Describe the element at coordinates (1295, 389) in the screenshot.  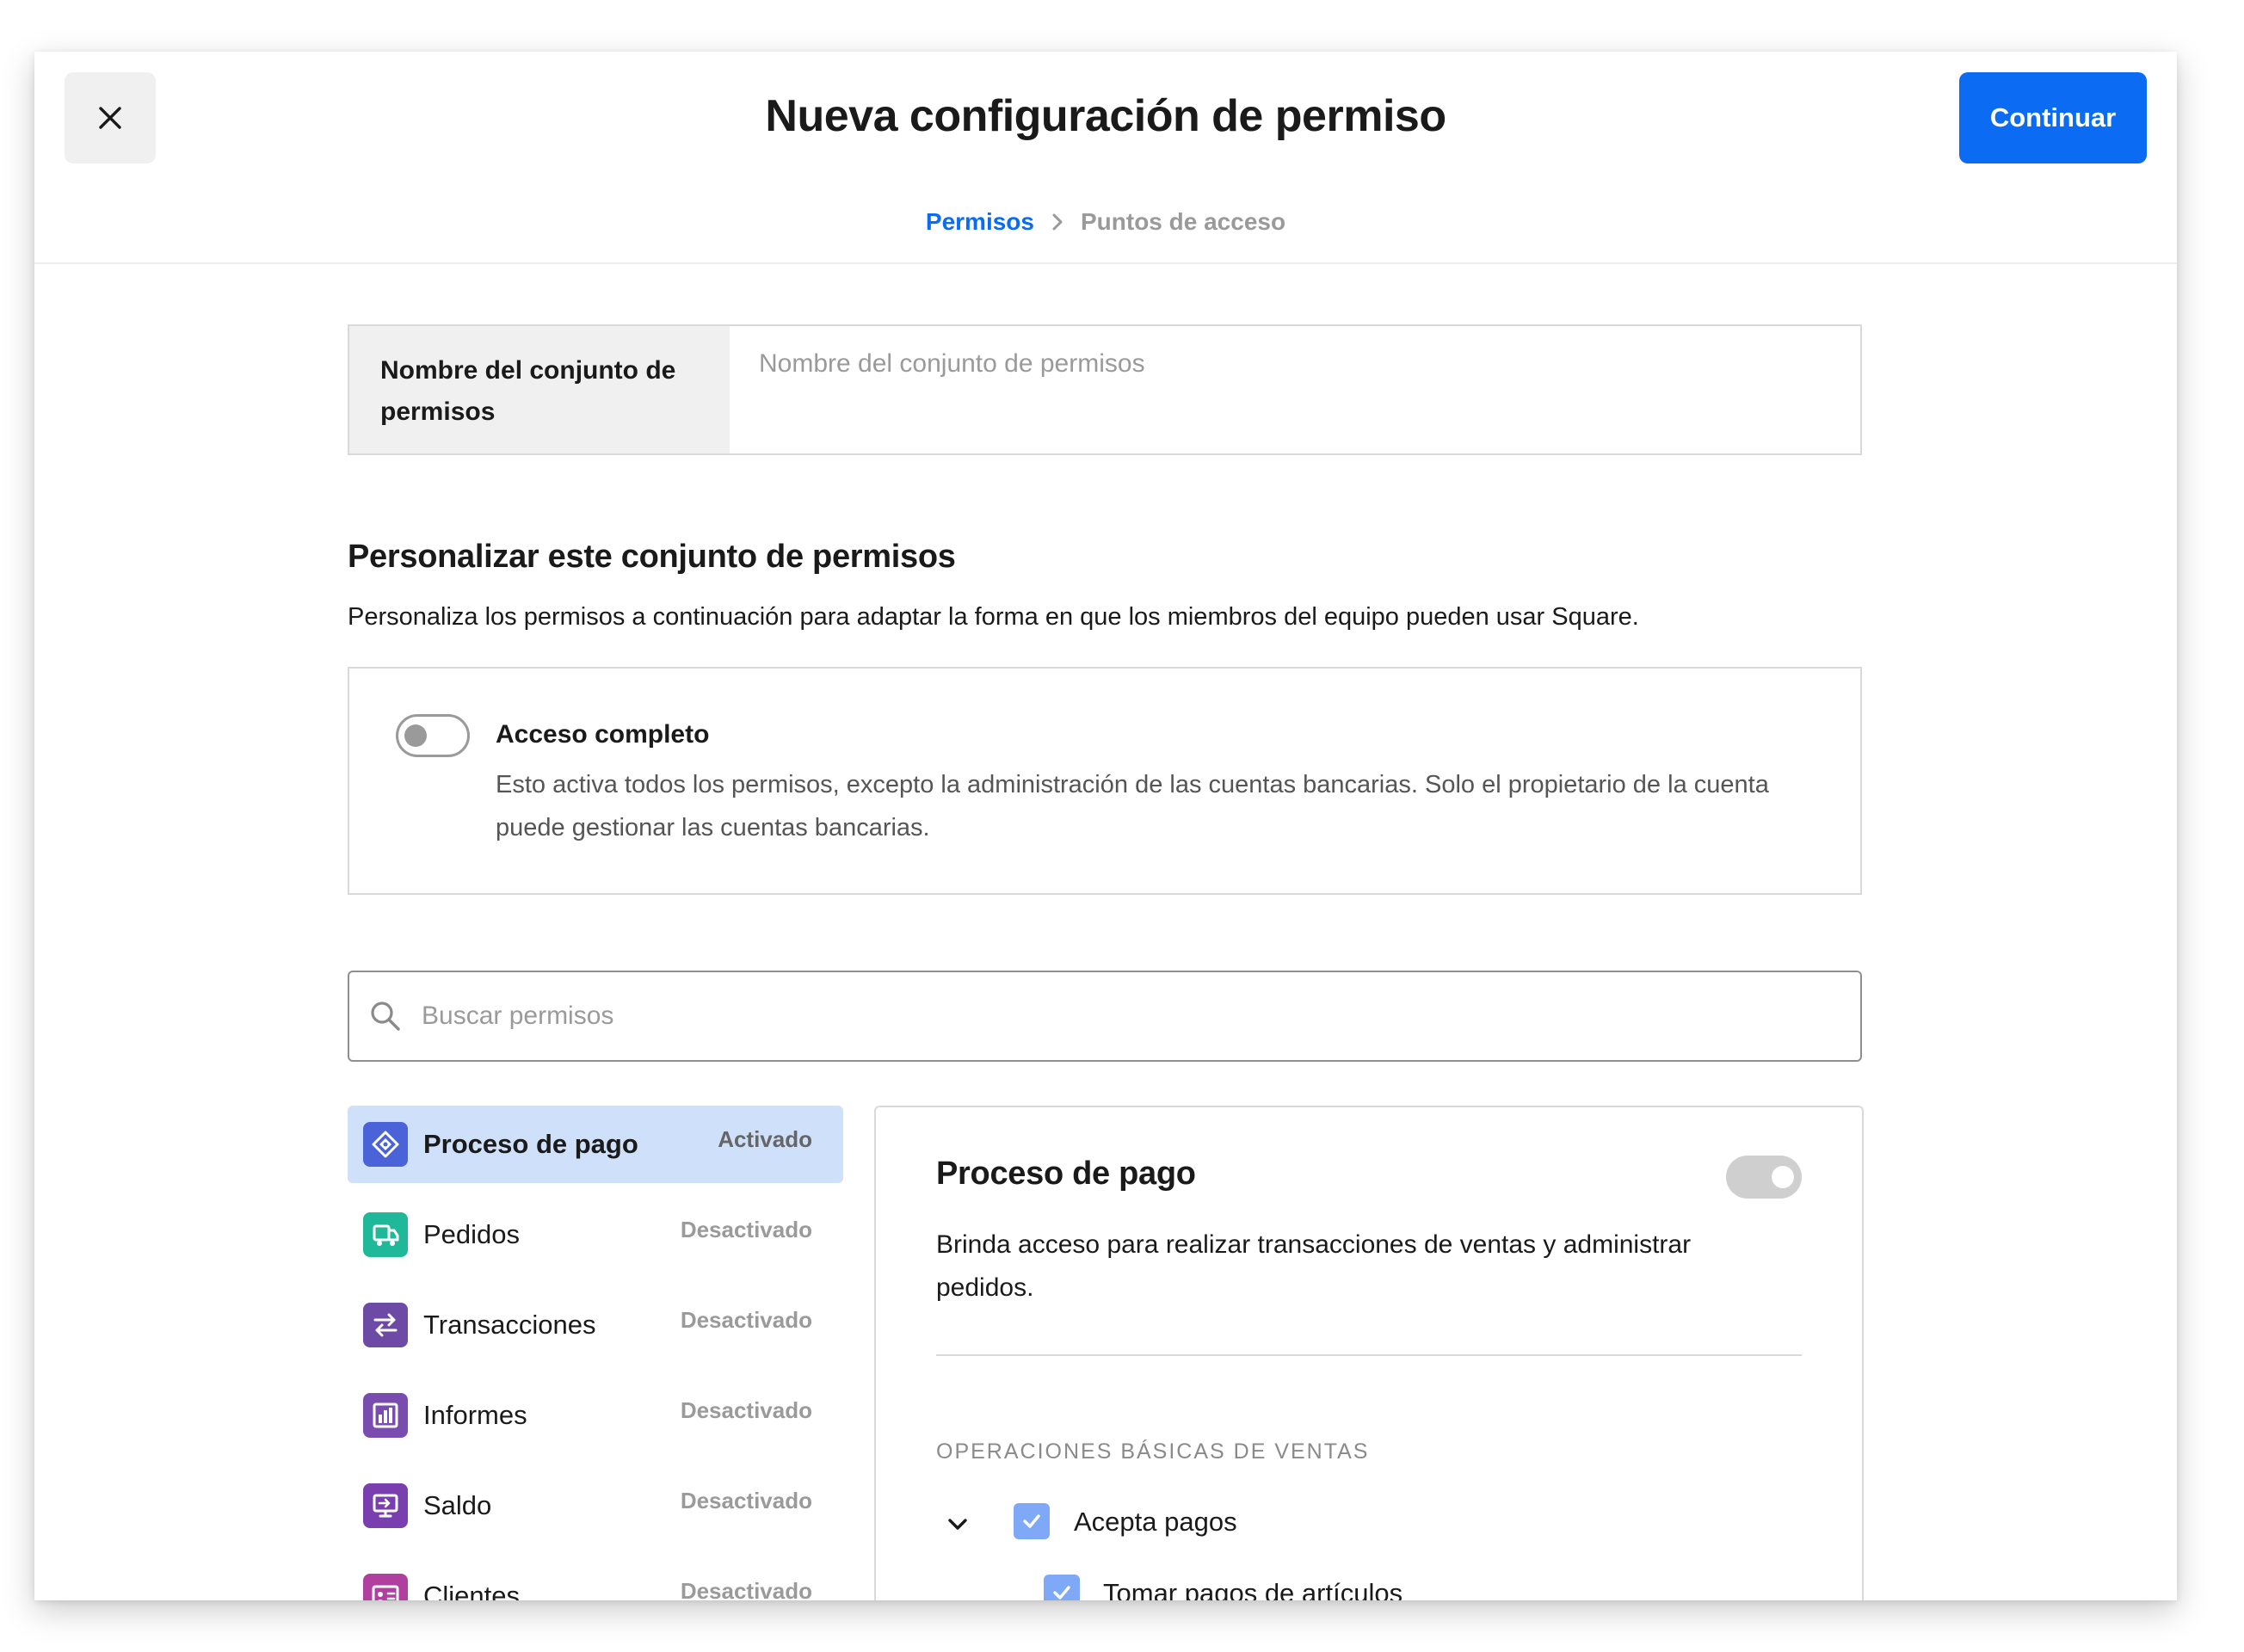
I see `permission-set-name-input` at that location.